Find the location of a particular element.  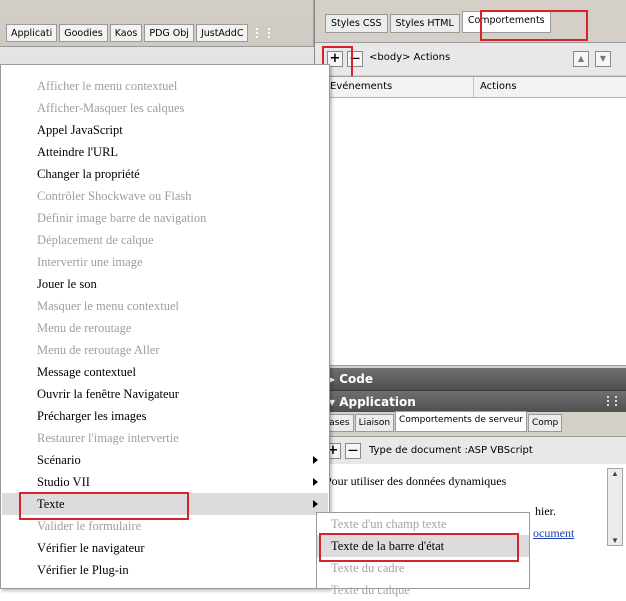

menu-item-changer-propriete: Changer la propriété is located at coordinates (165, 174).